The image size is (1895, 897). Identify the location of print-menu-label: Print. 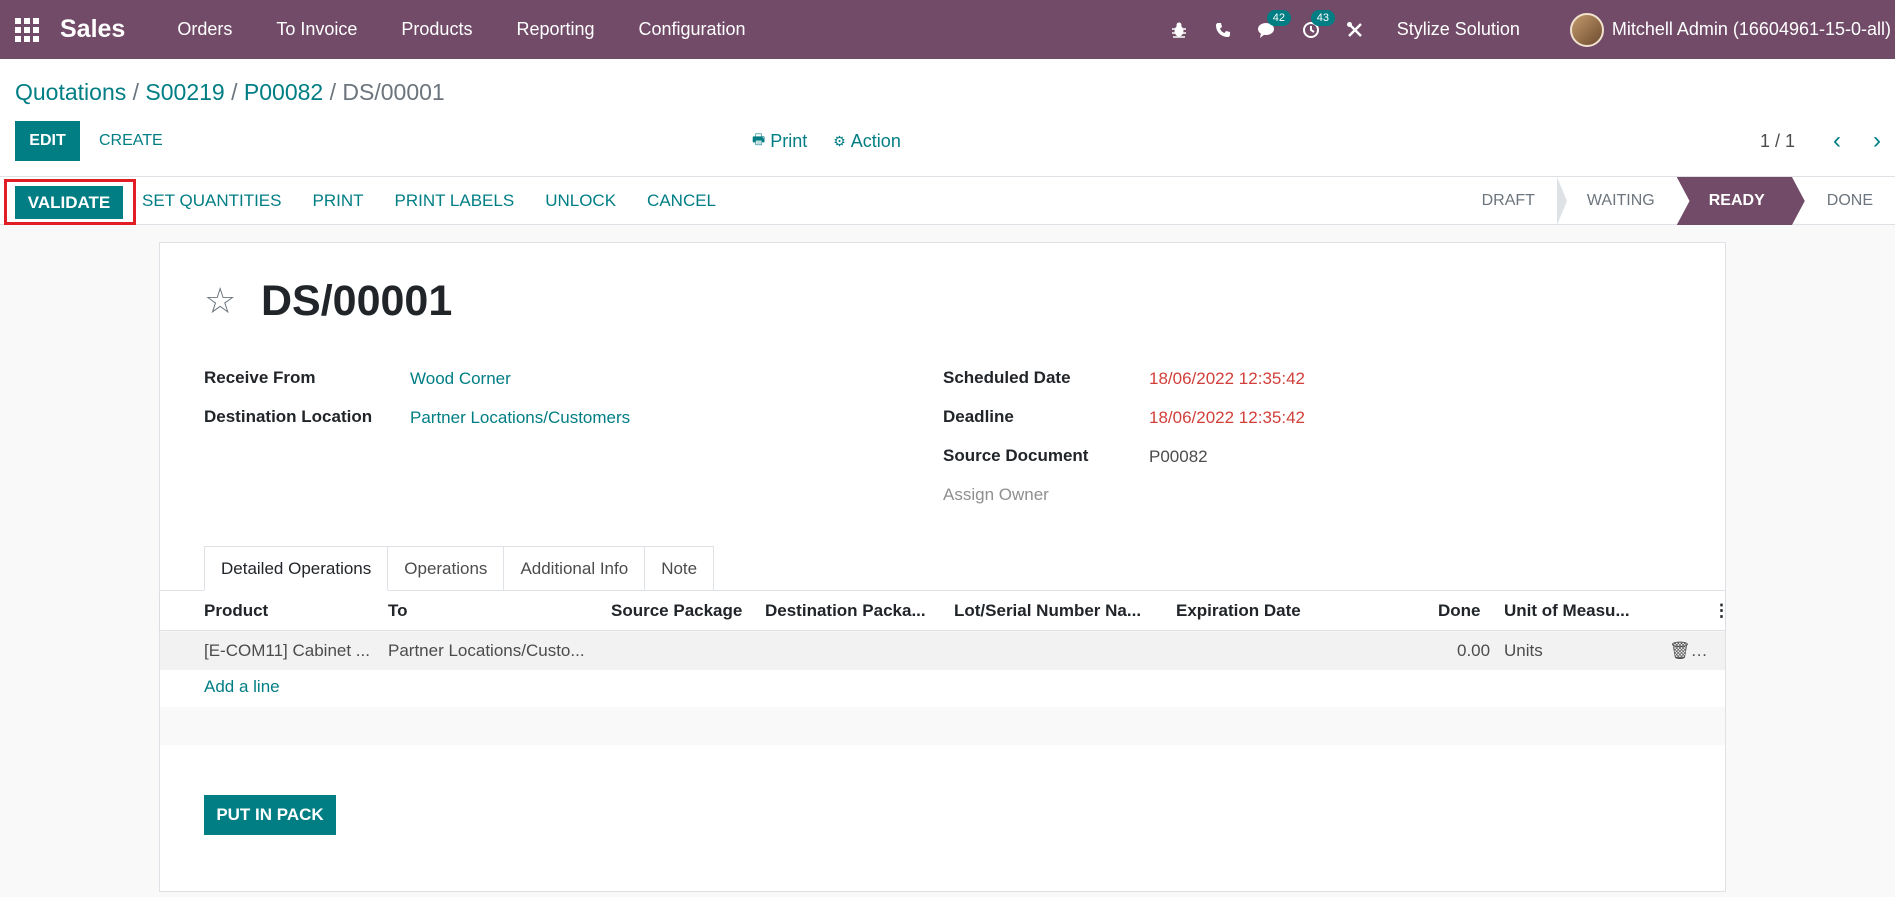
(789, 140).